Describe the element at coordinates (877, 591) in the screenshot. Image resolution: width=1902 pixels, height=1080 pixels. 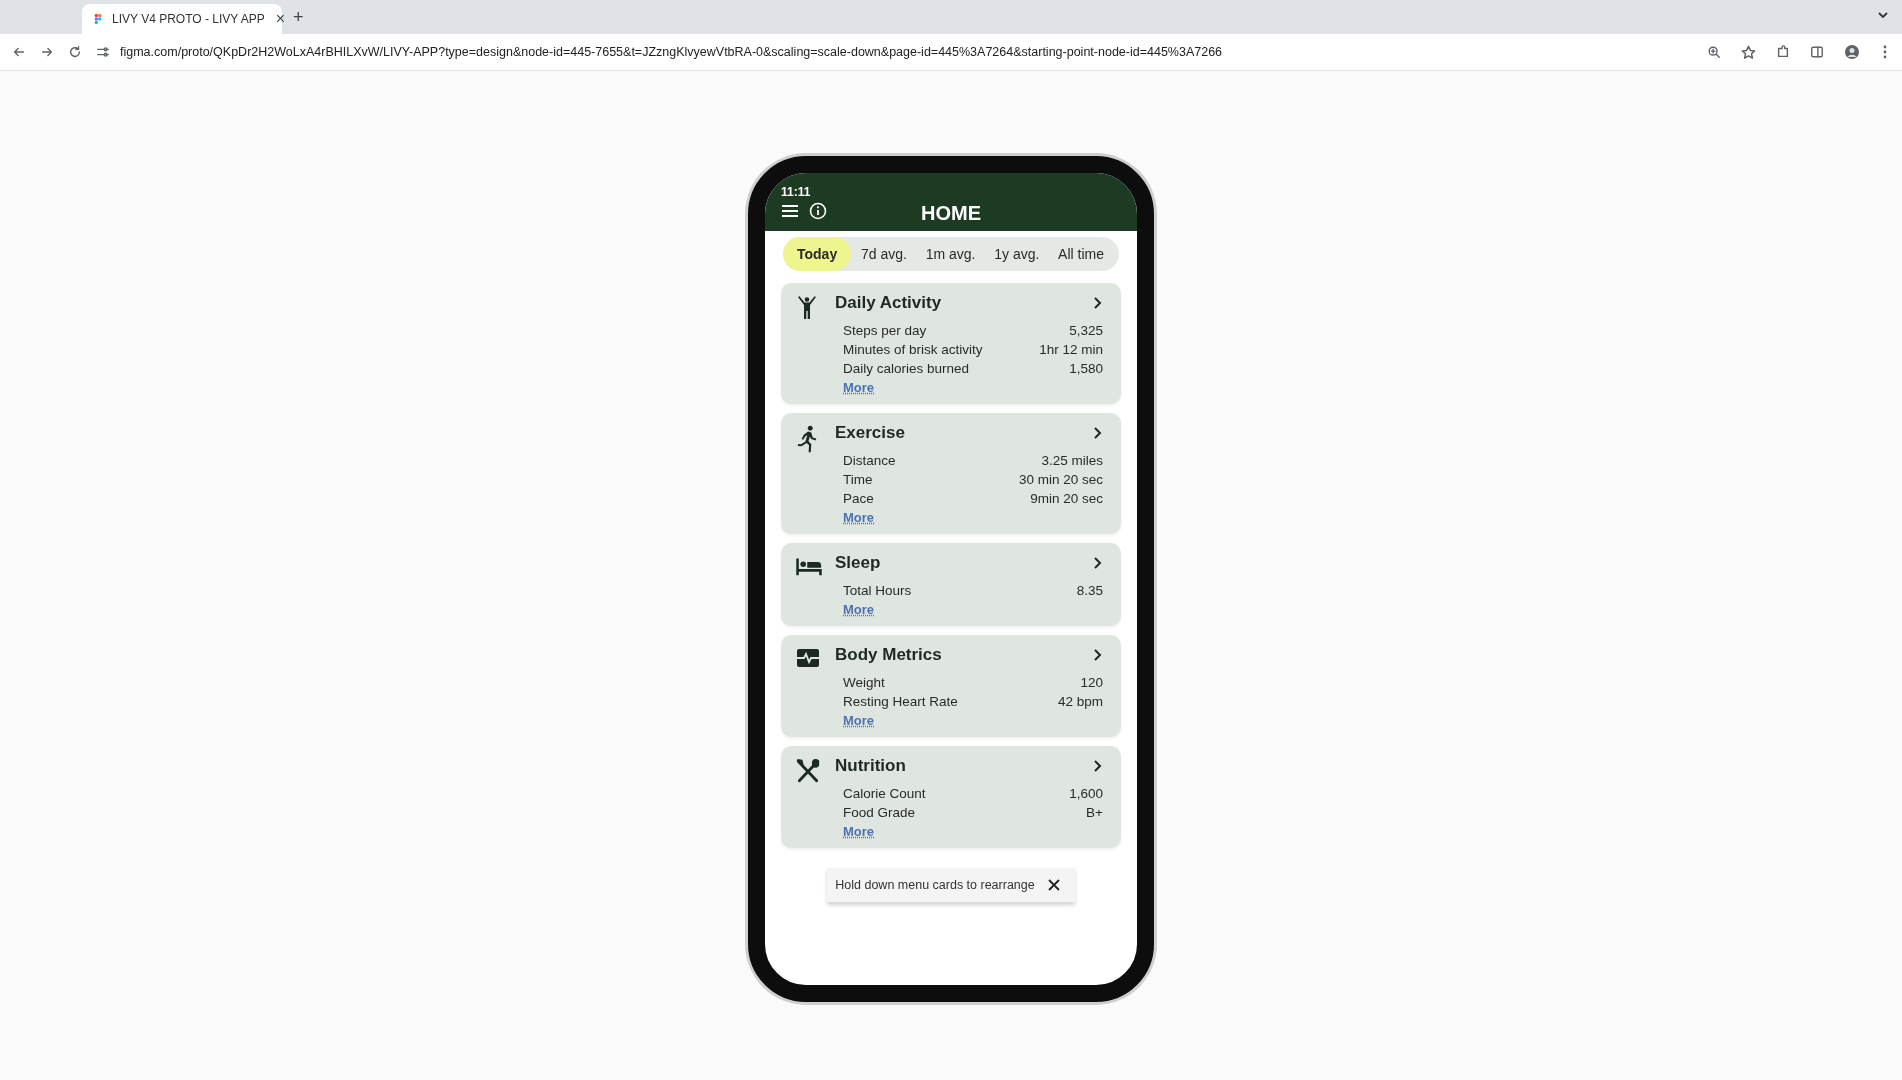
I see `metric-label: Total Hours` at that location.